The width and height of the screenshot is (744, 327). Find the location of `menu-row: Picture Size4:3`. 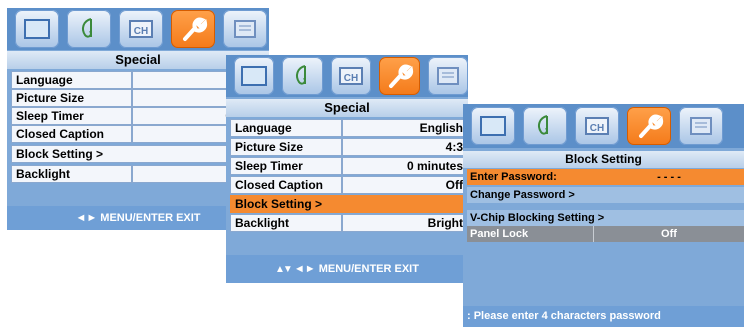

menu-row: Picture Size4:3 is located at coordinates (349, 147).